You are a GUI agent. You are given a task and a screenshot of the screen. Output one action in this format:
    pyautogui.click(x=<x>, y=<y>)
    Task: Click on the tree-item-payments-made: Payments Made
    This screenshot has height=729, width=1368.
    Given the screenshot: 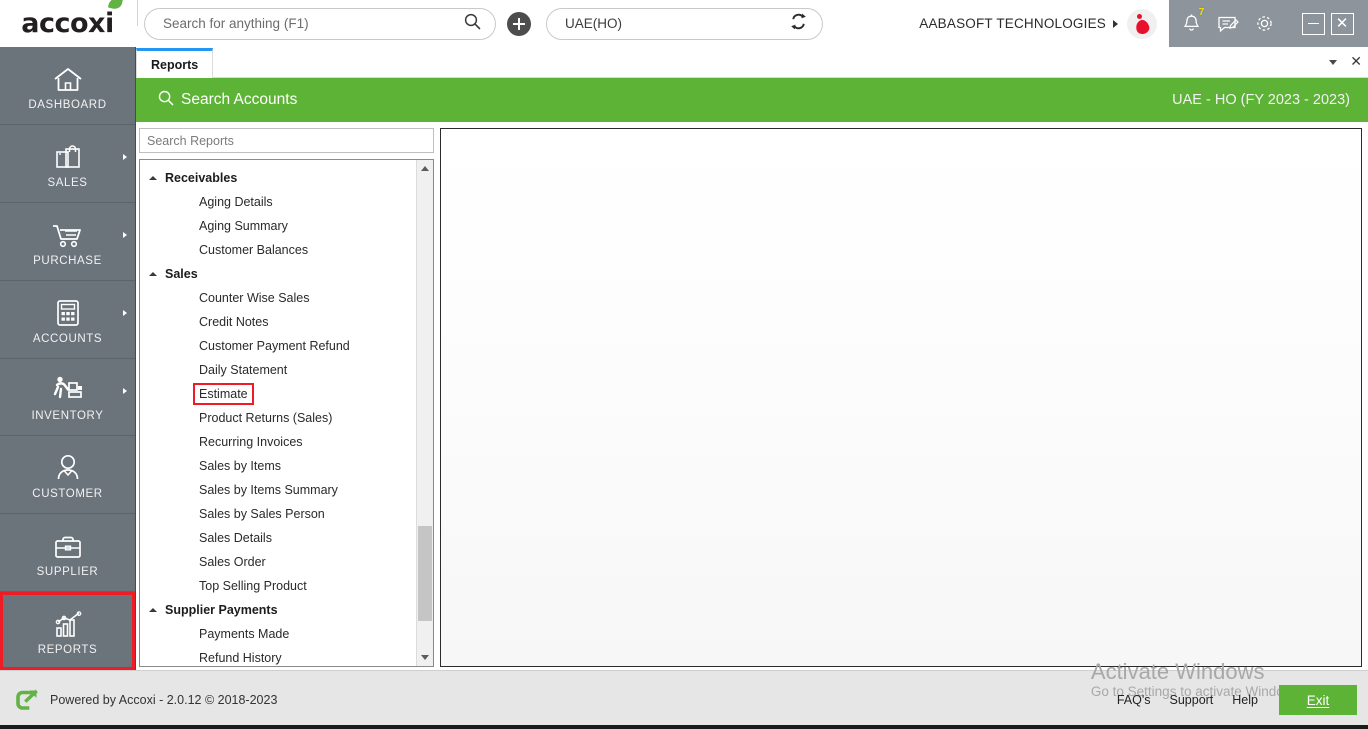 What is the action you would take?
    pyautogui.click(x=278, y=634)
    